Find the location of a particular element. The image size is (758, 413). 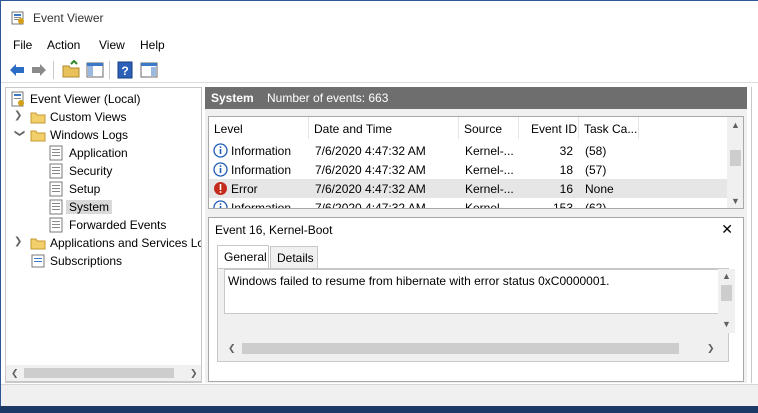

cell-task: None is located at coordinates (599, 189).